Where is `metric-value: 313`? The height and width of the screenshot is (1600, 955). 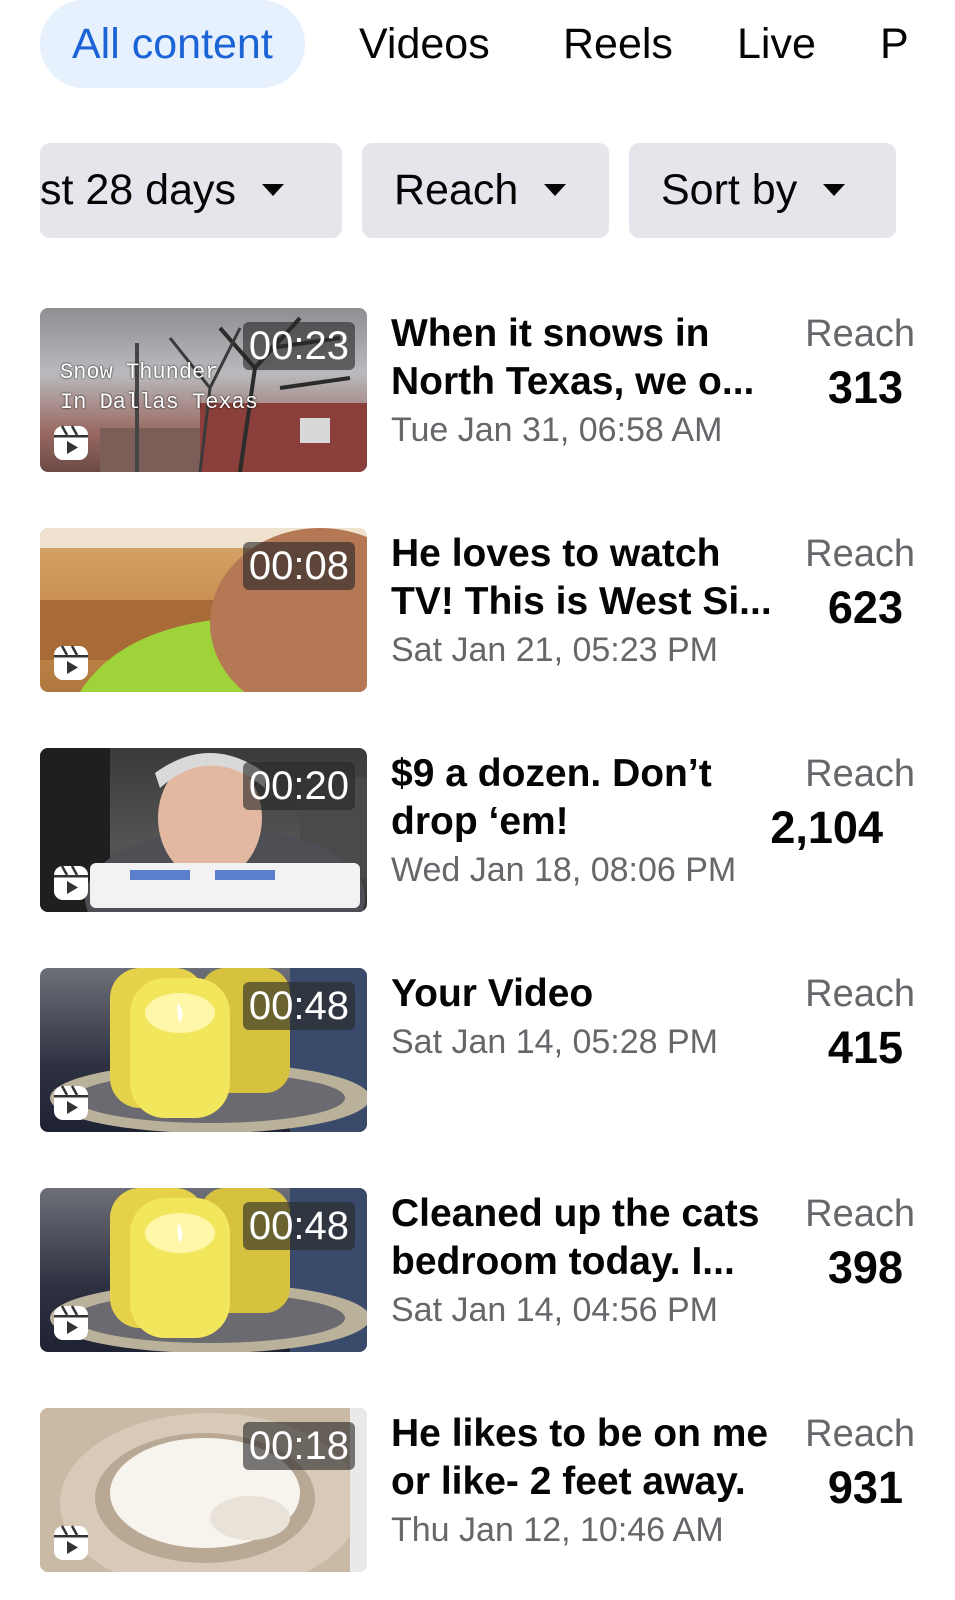 metric-value: 313 is located at coordinates (865, 387).